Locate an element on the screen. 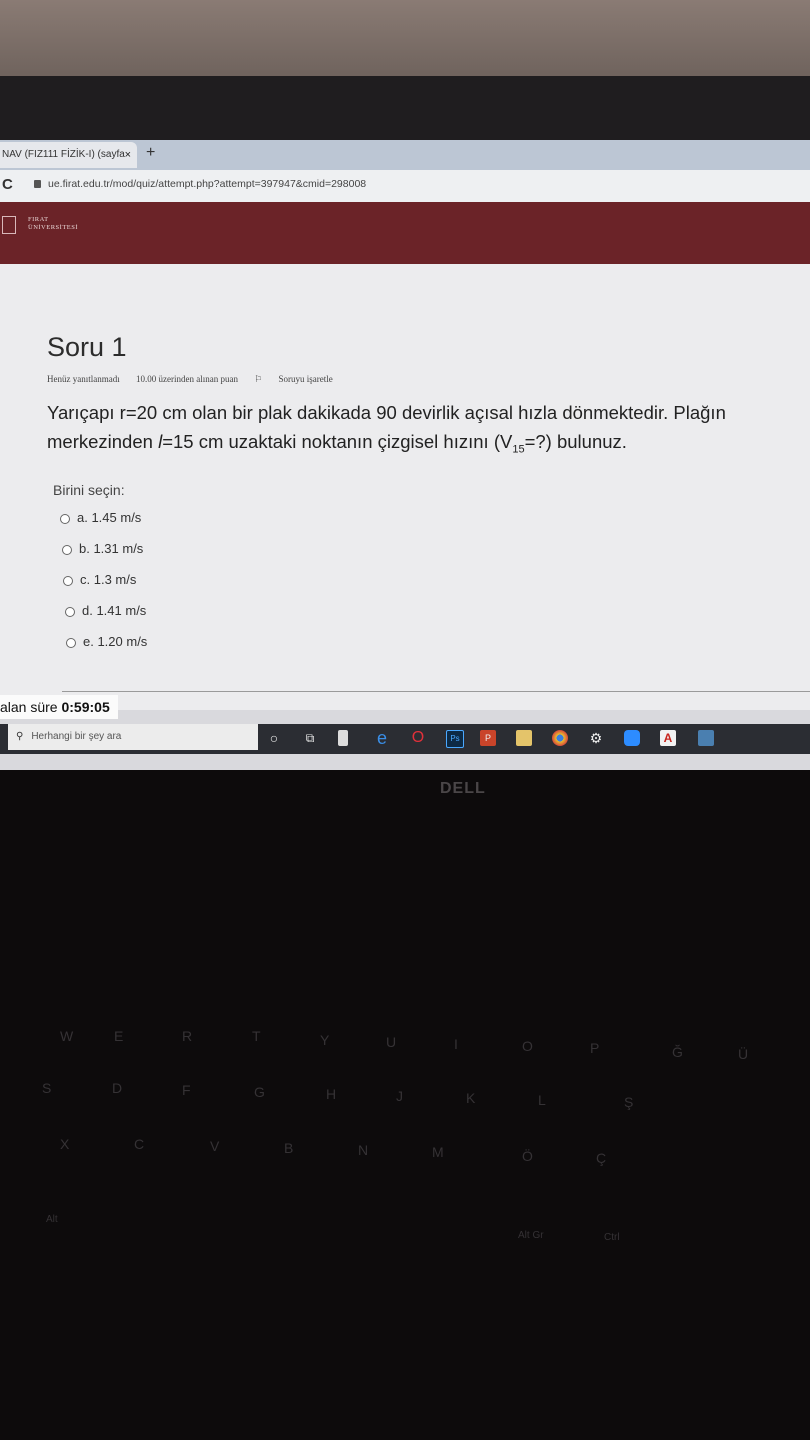 This screenshot has width=810, height=1440. question-title: Soru 1 is located at coordinates (87, 347).